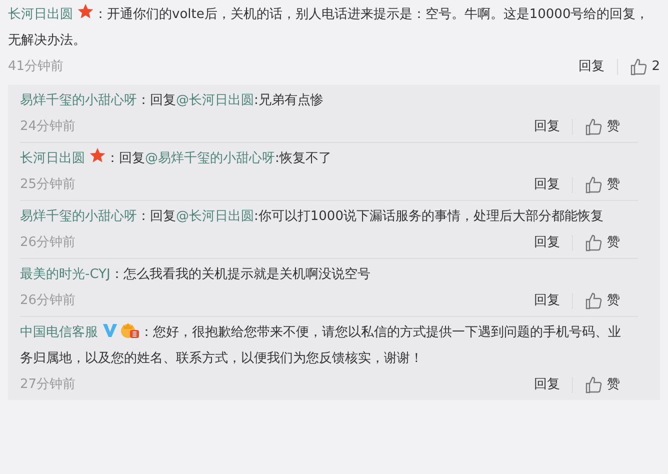  Describe the element at coordinates (312, 217) in the screenshot. I see `comment-text: 易烊千玺的小甜心呀：回复@长河日出圆:你可以打1000说下漏话服务的事情，处理后大部分都能恢复` at that location.